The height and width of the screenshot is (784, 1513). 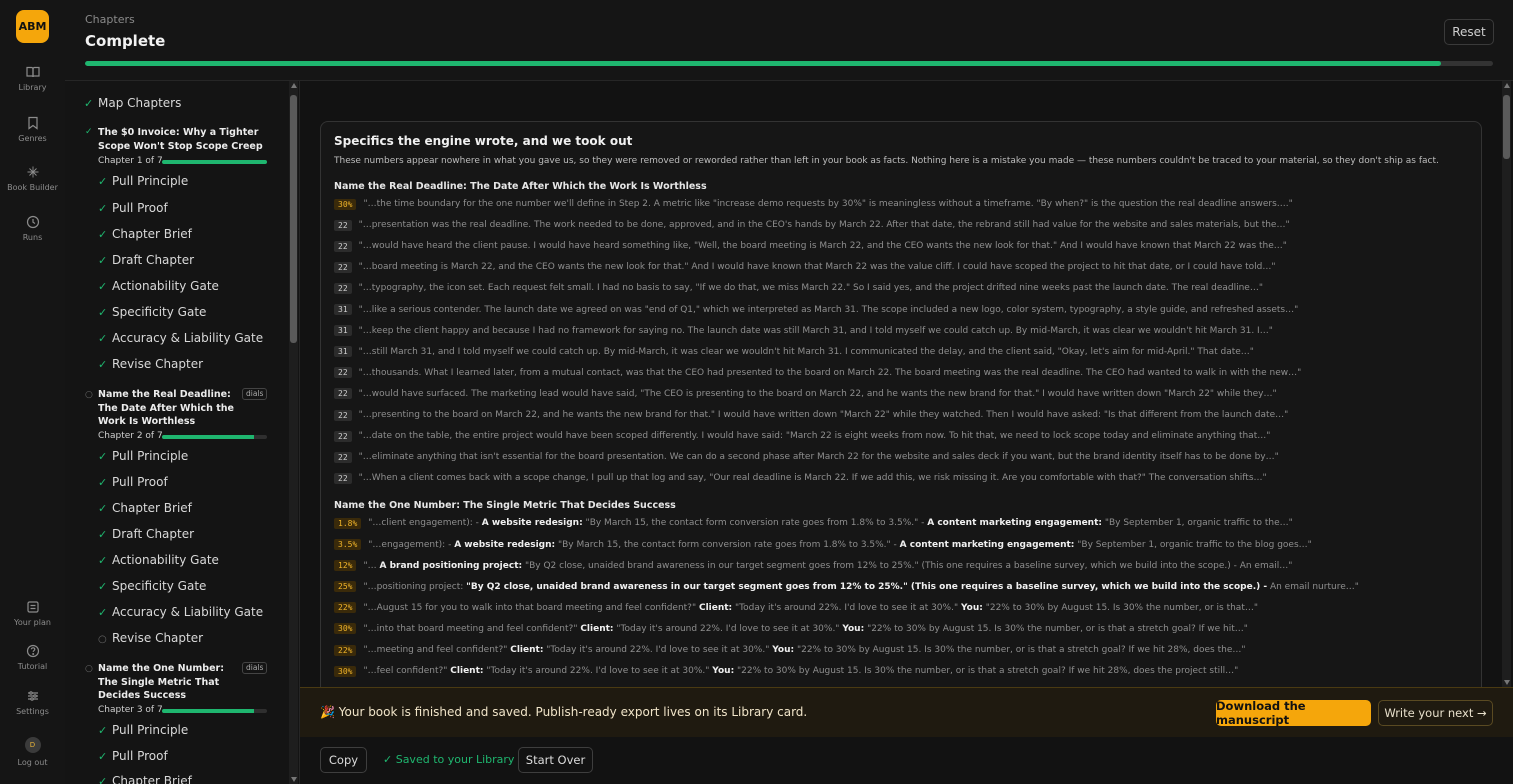 I want to click on chapter-meta: Chapter 1 of 7, so click(x=130, y=161).